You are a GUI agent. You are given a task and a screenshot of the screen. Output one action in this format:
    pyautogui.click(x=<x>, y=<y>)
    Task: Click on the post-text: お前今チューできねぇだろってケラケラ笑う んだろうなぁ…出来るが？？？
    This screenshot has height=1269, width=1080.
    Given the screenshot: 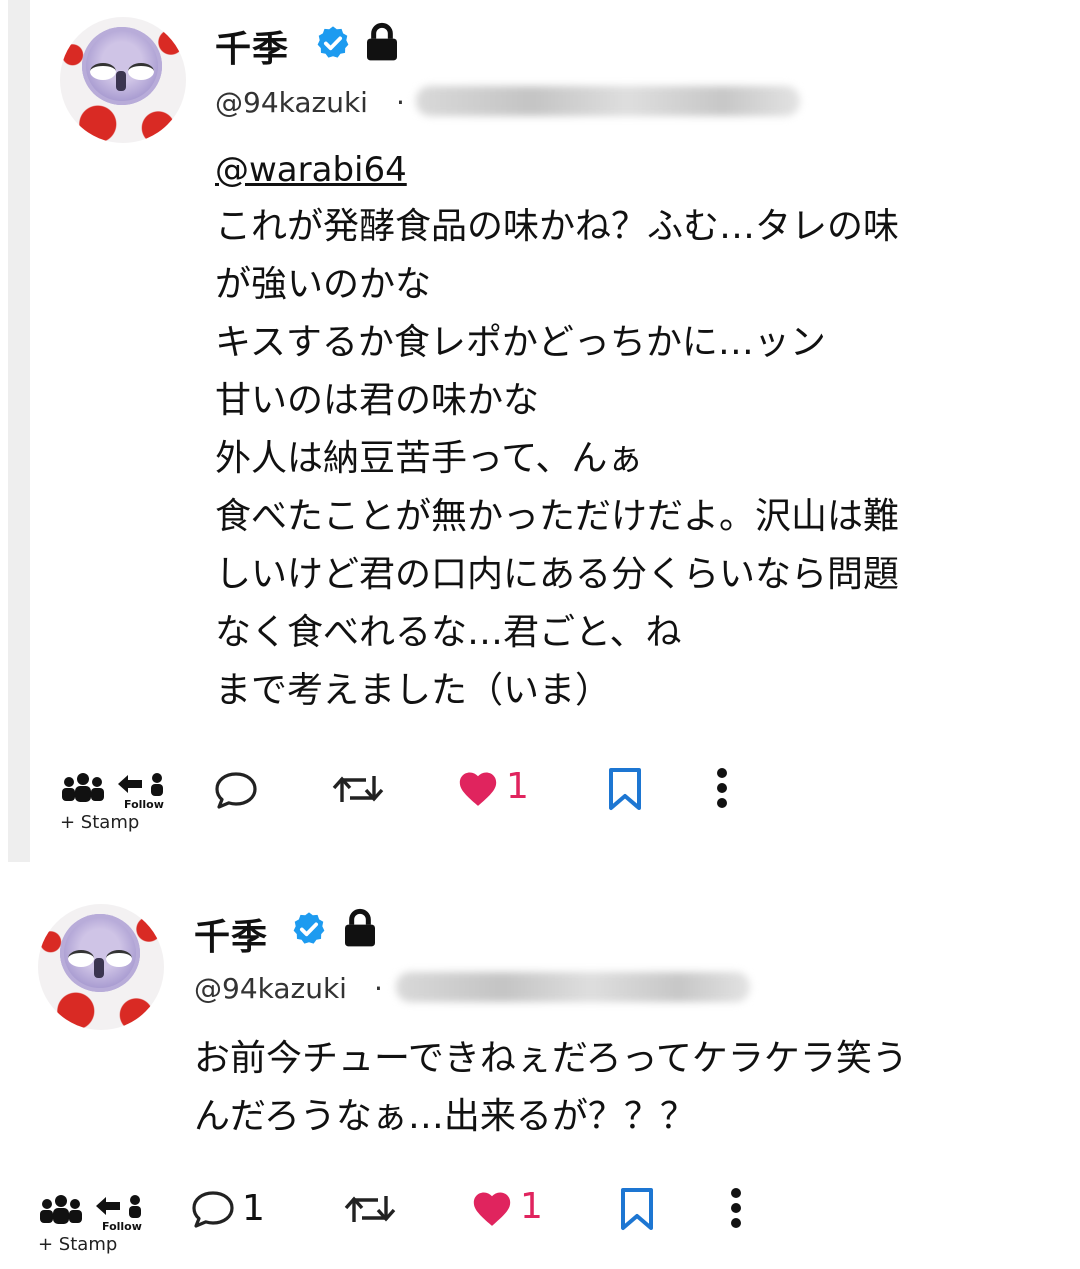 What is the action you would take?
    pyautogui.click(x=551, y=1087)
    